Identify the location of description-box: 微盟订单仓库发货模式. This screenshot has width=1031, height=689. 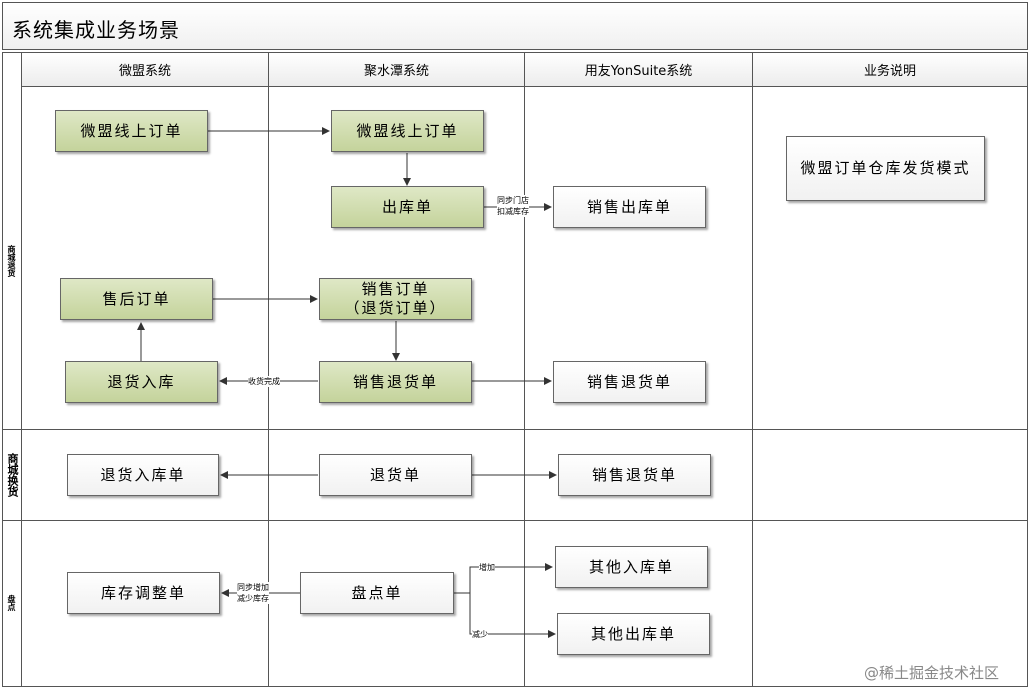
(885, 168).